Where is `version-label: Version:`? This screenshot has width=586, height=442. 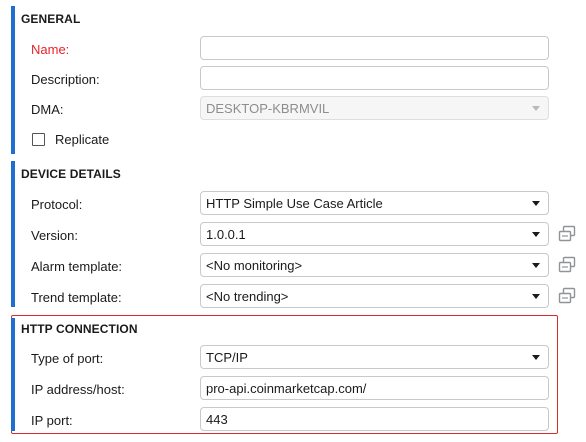
version-label: Version: is located at coordinates (54, 235).